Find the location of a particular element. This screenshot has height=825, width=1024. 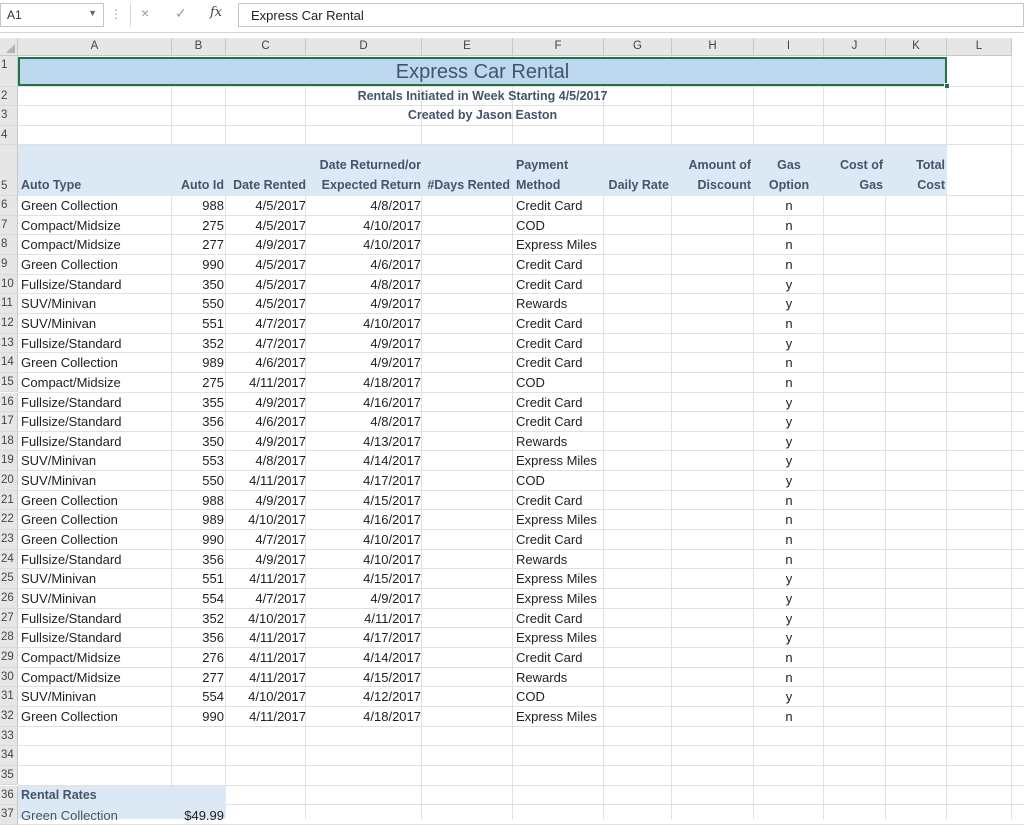

row-header-26: 26 is located at coordinates (9, 599).